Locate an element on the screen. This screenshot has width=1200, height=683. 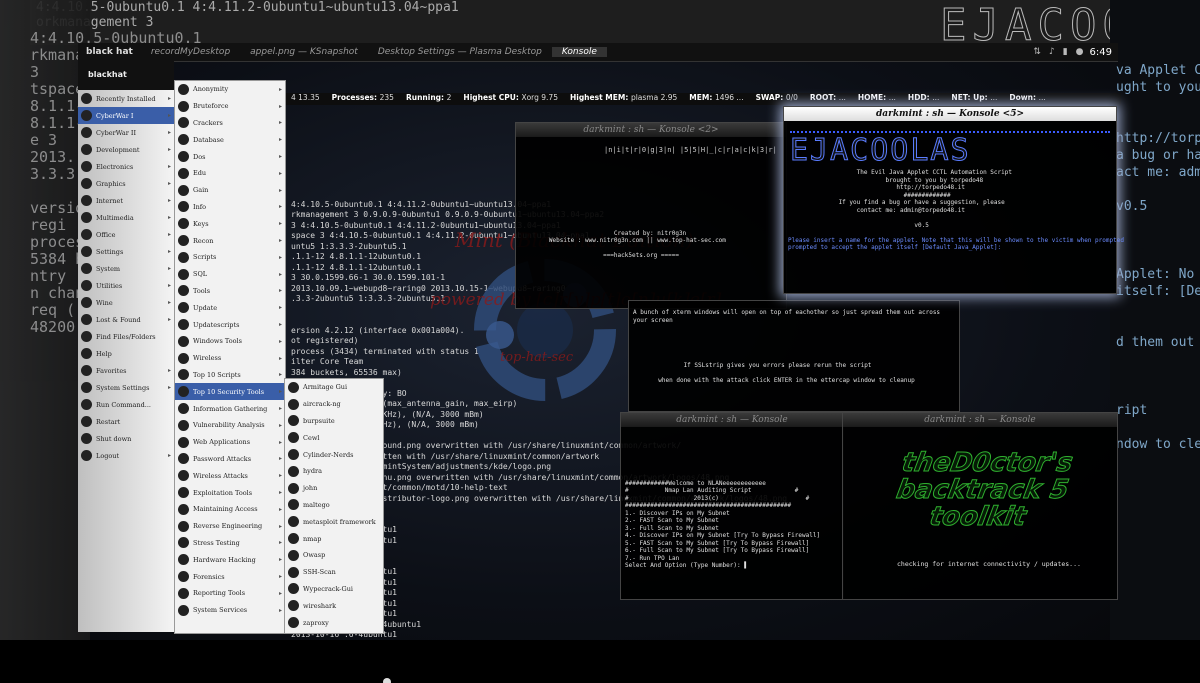
submenu-item-wireless: Wireless ▸ is located at coordinates (230, 358).